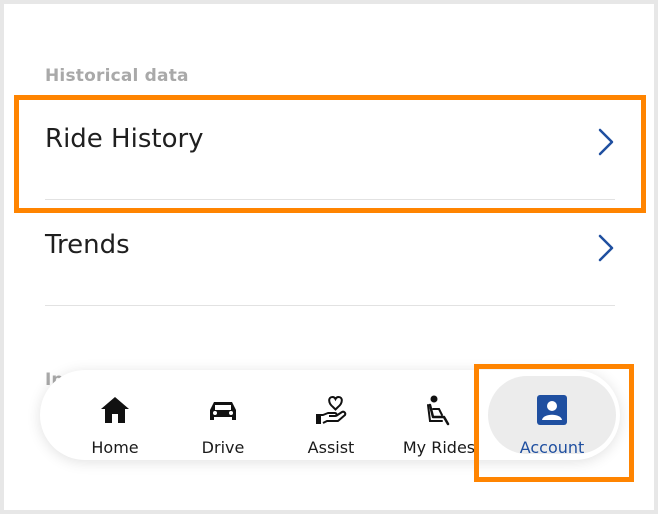 Image resolution: width=658 pixels, height=514 pixels. What do you see at coordinates (552, 410) in the screenshot?
I see `account-icon` at bounding box center [552, 410].